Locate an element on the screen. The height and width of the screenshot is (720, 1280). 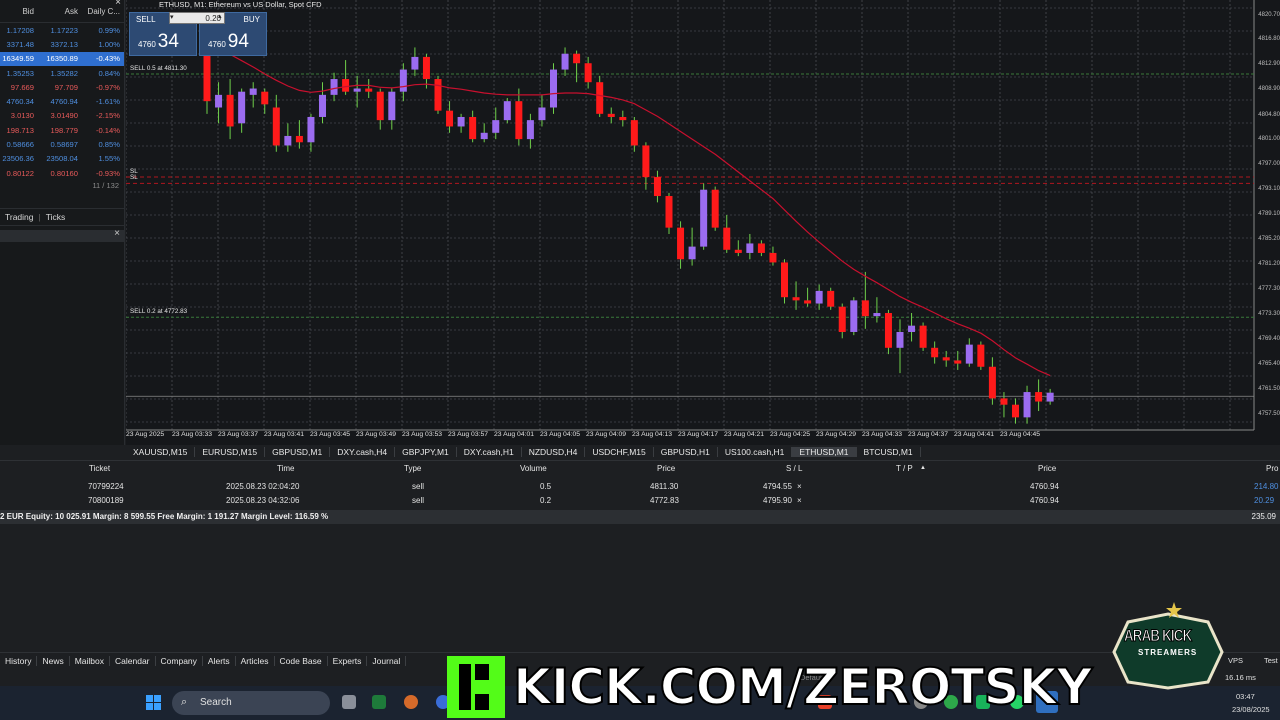
mw-change: -0.43% is located at coordinates (107, 59).